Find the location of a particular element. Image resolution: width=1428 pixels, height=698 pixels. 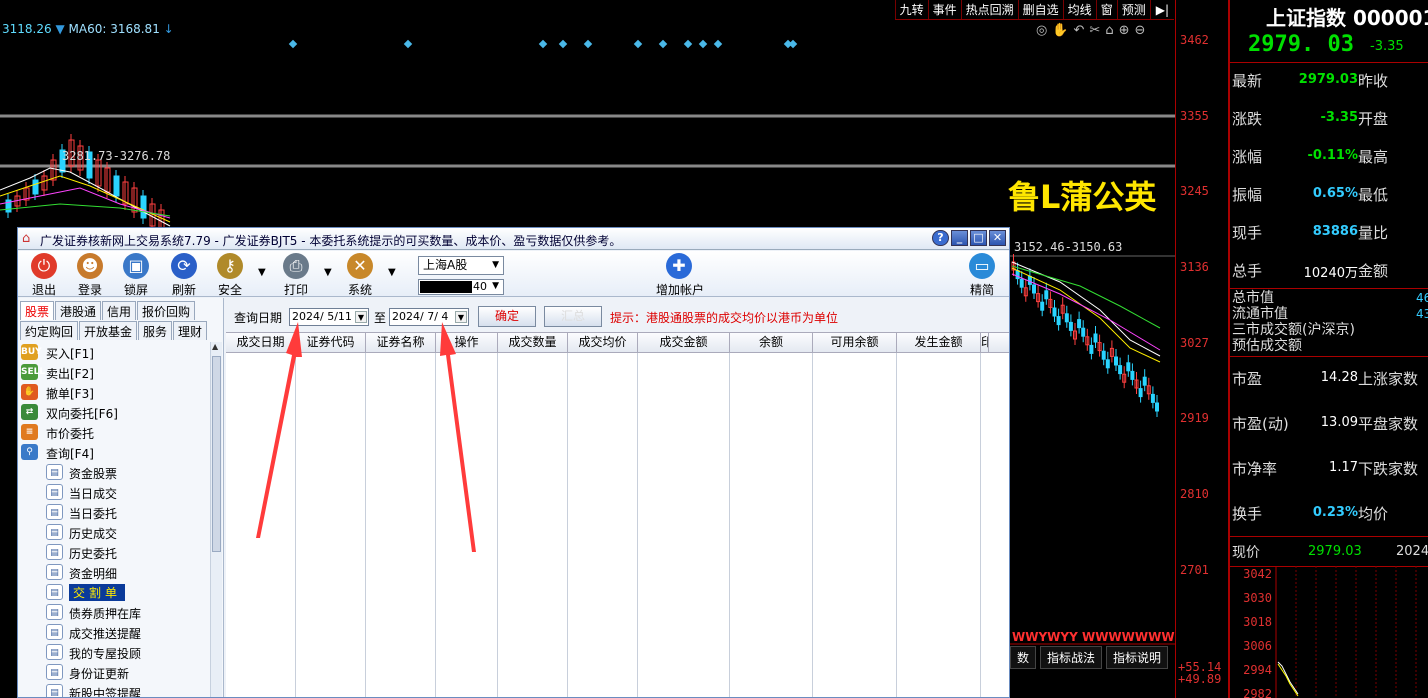

chart-tools: ◎✋↶✂⌂⊕⊖ is located at coordinates (1093, 30).